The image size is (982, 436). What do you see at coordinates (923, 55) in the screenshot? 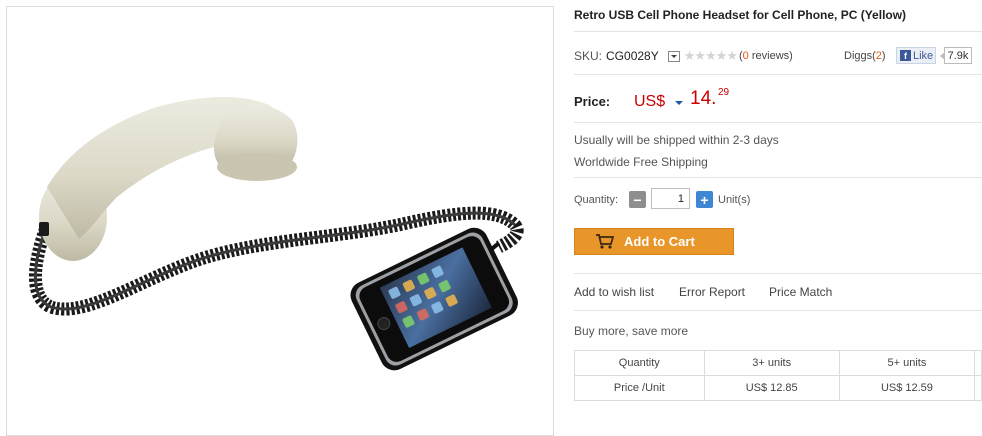
I see `facebook-like-label: Like` at bounding box center [923, 55].